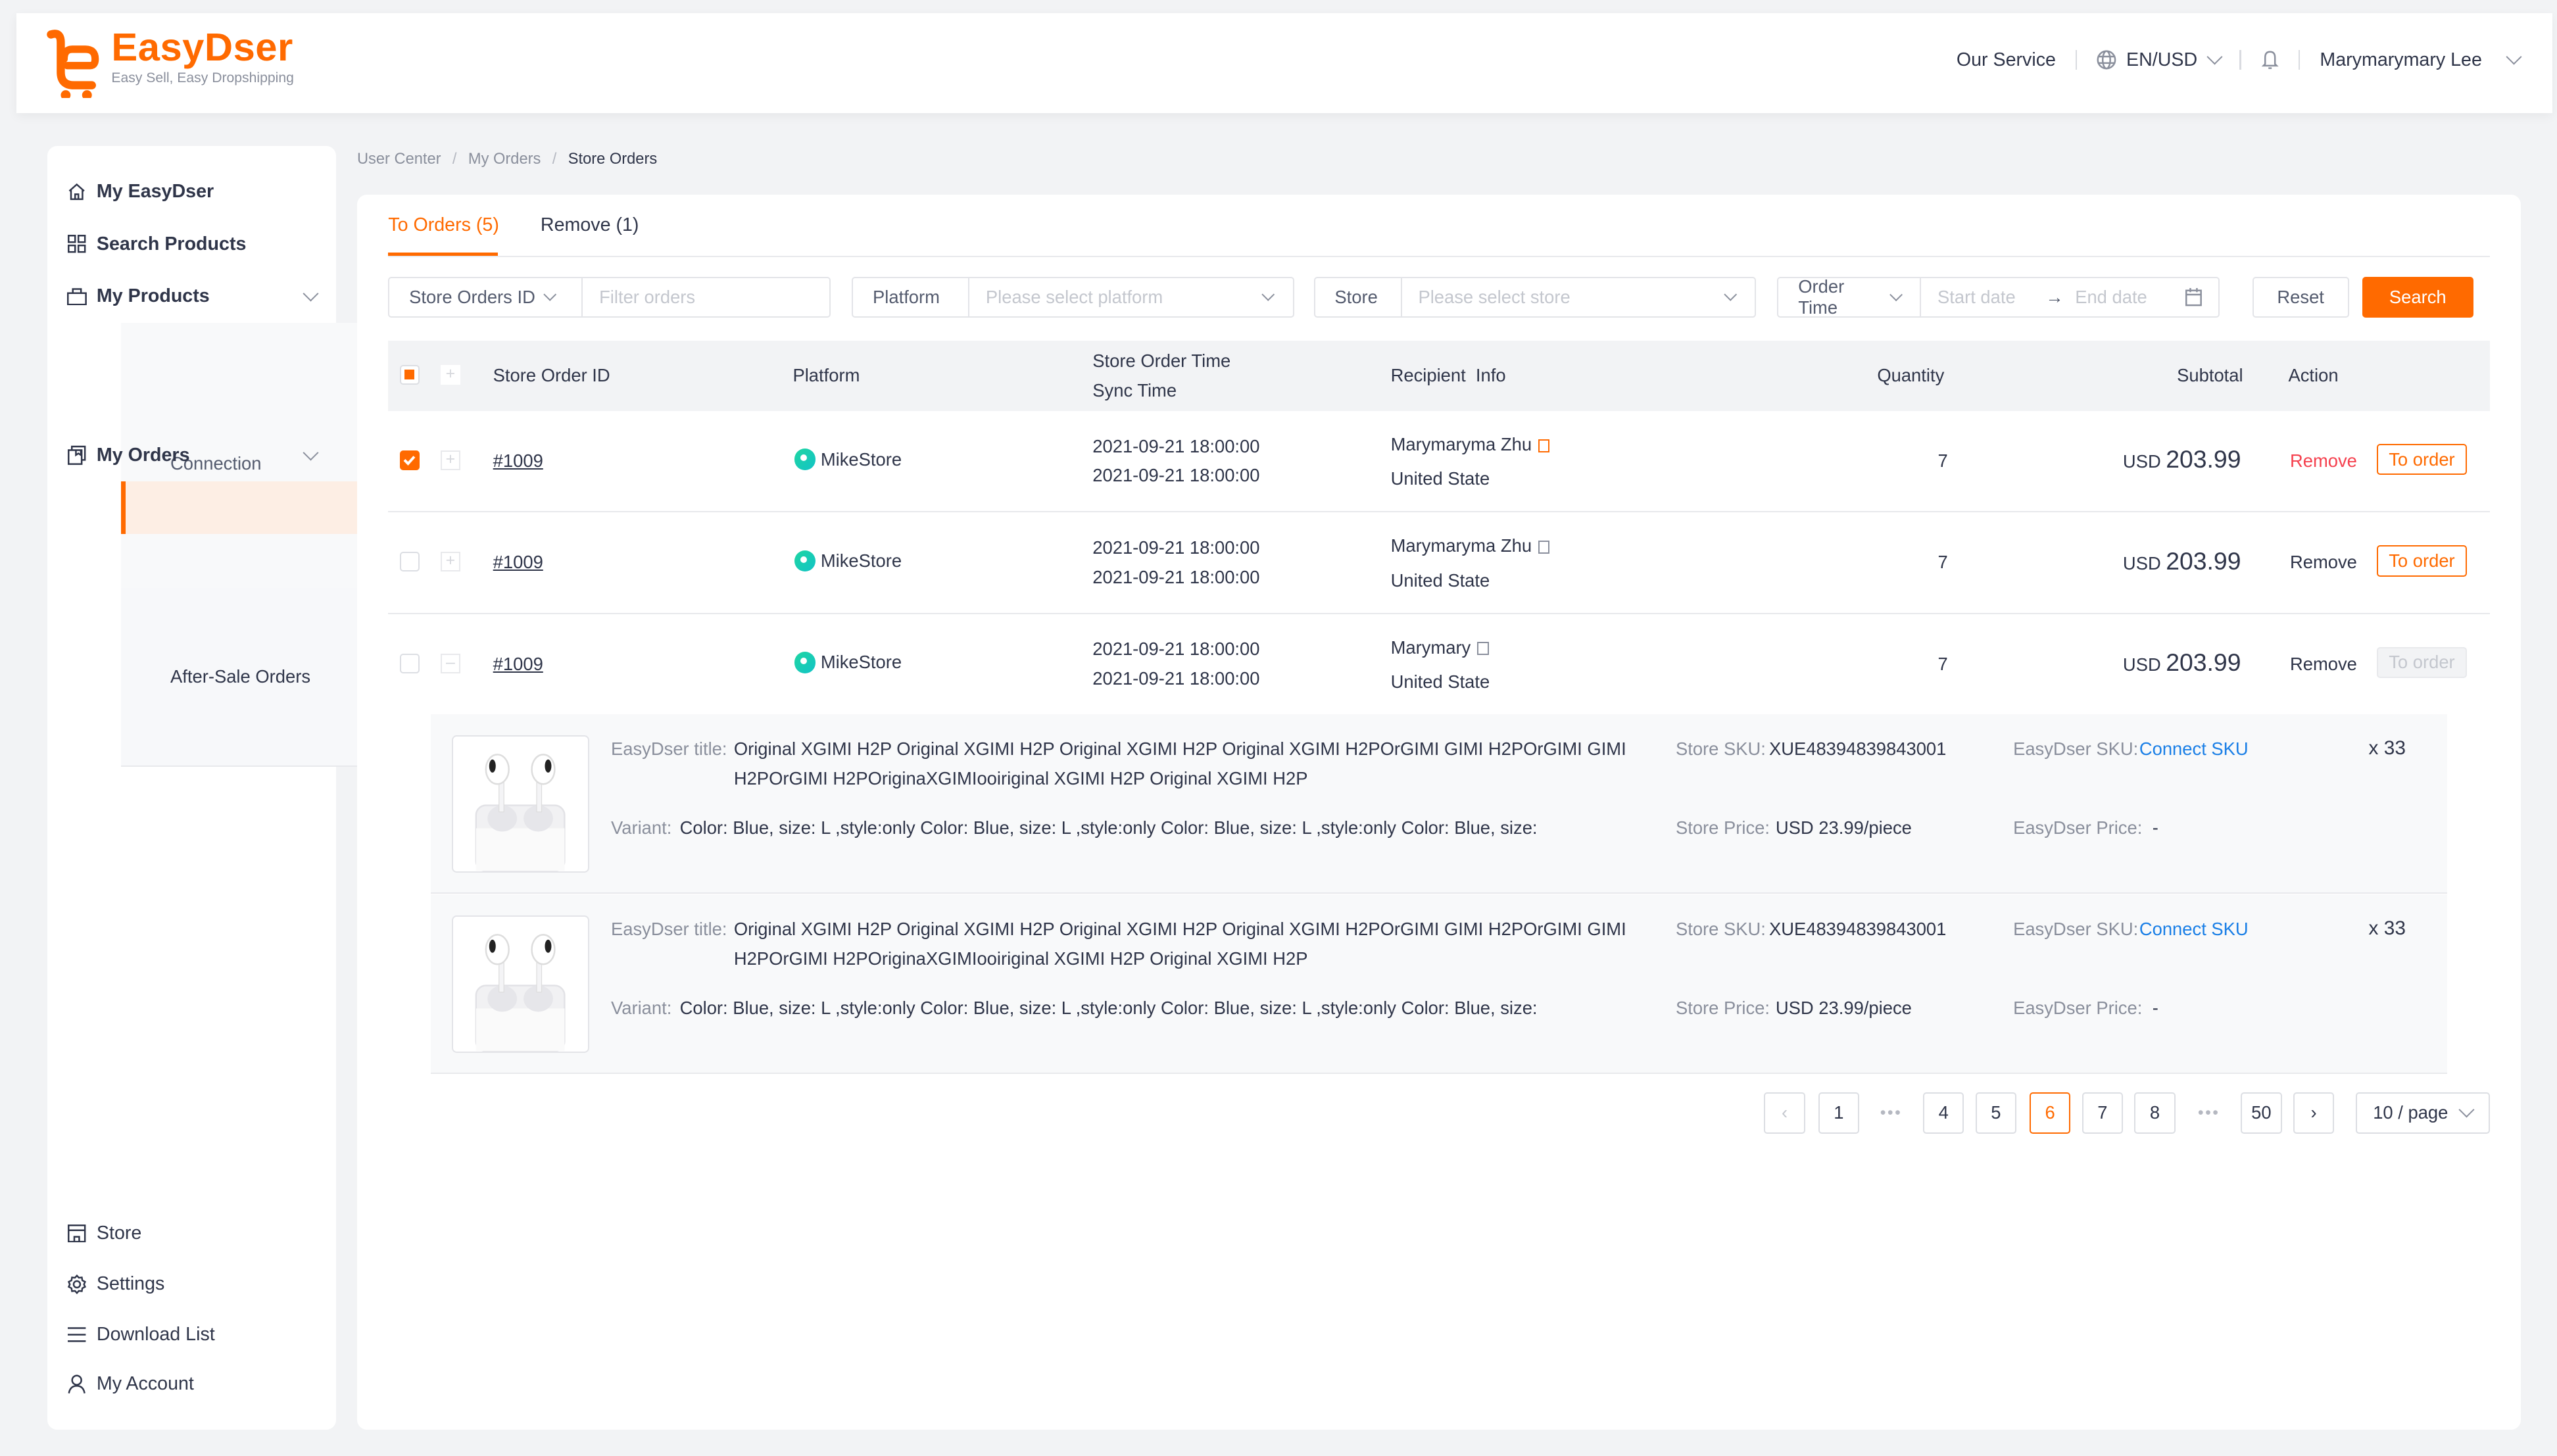 The width and height of the screenshot is (2557, 1456). Describe the element at coordinates (590, 225) in the screenshot. I see `tab-remove: Remove (1)` at that location.